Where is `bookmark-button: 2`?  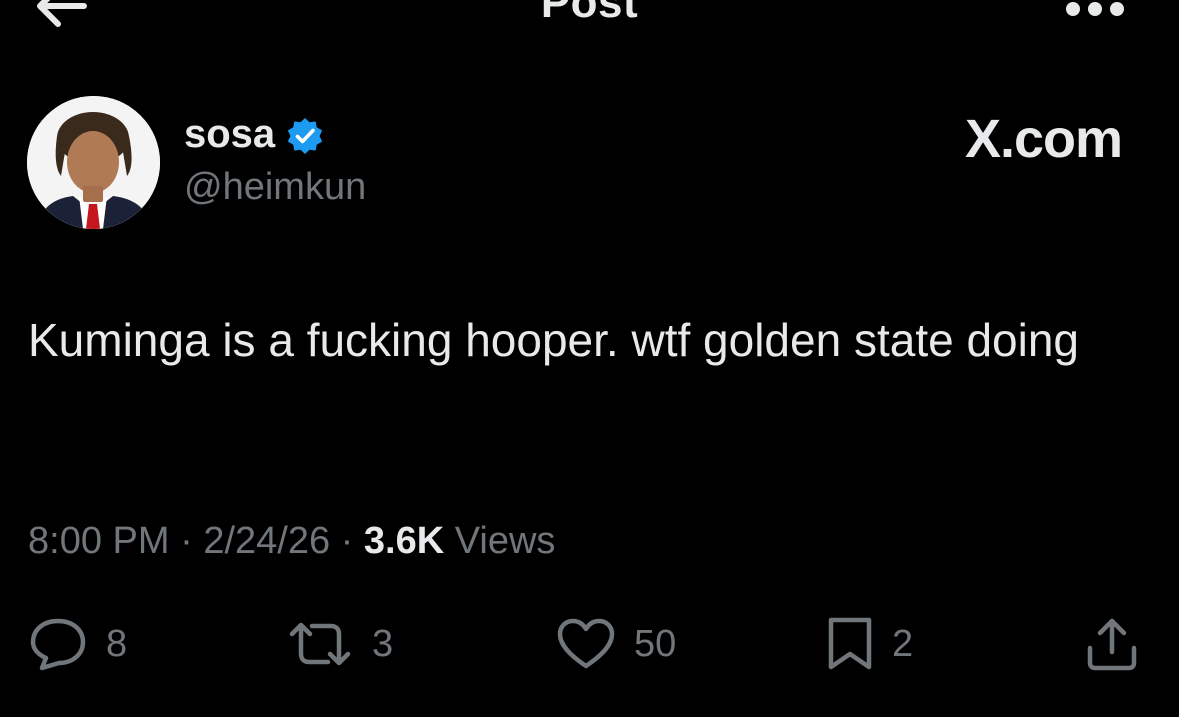 bookmark-button: 2 is located at coordinates (869, 644).